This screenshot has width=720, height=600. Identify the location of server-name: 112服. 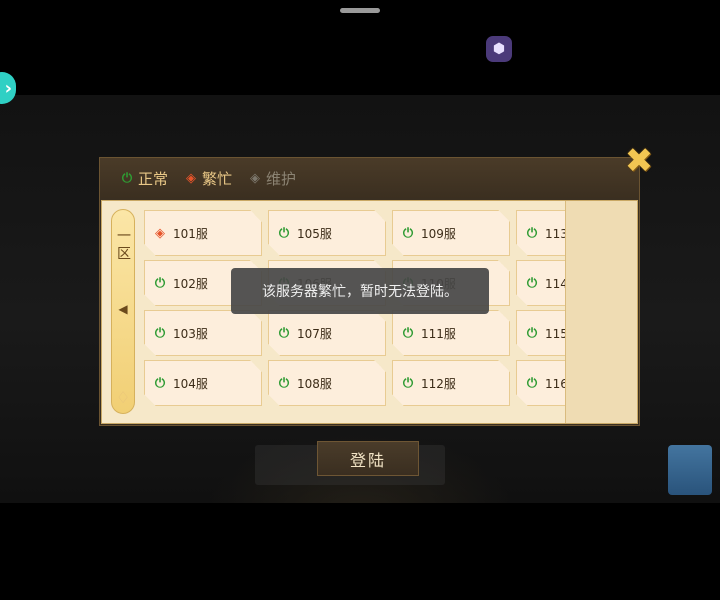
(438, 383).